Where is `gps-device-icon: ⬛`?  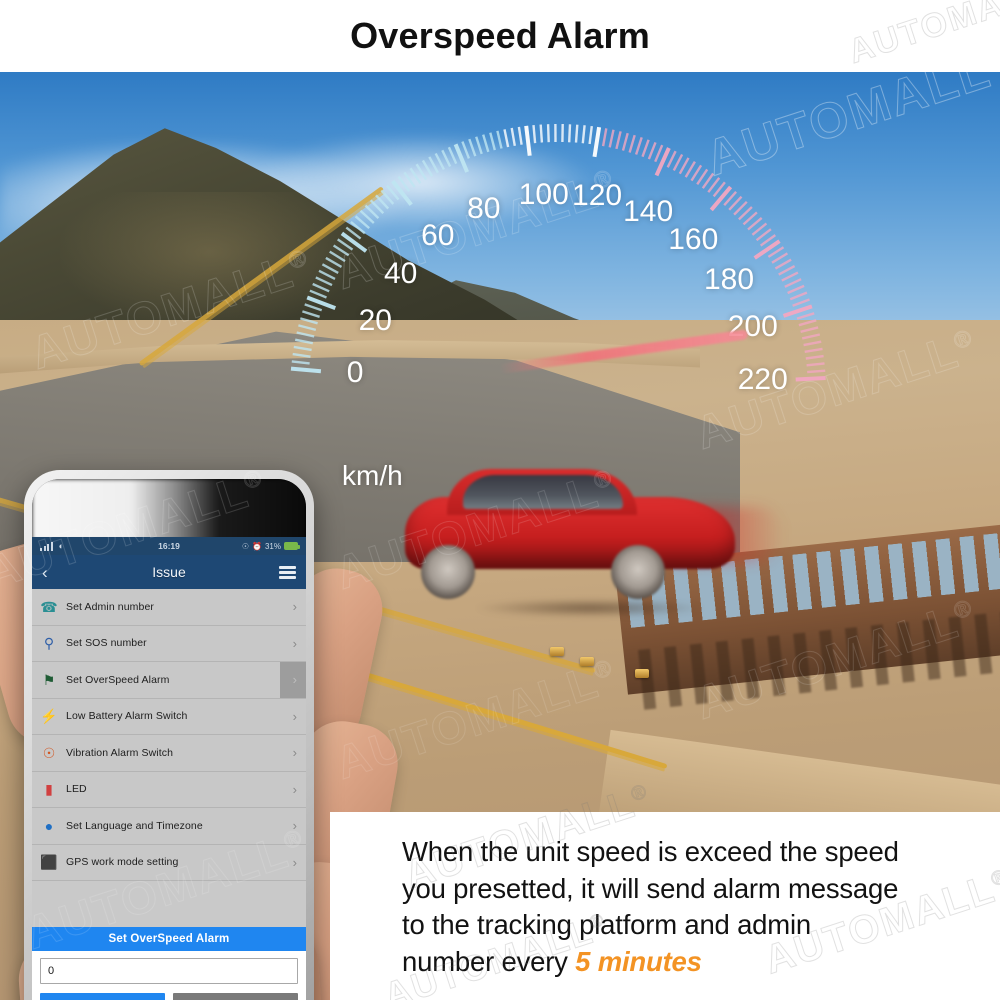 gps-device-icon: ⬛ is located at coordinates (49, 862).